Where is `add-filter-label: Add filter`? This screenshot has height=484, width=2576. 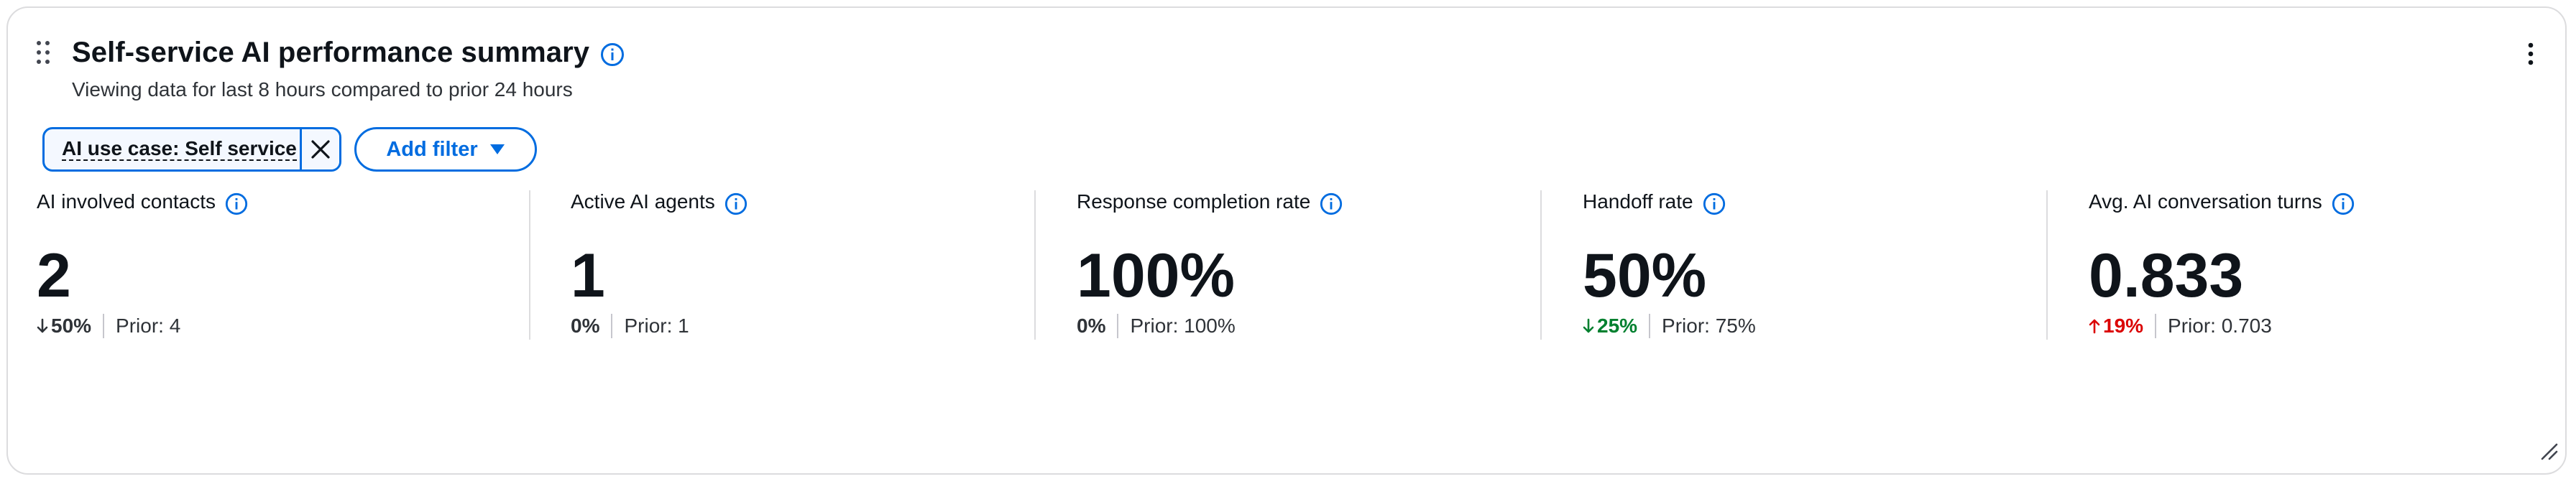
add-filter-label: Add filter is located at coordinates (432, 149).